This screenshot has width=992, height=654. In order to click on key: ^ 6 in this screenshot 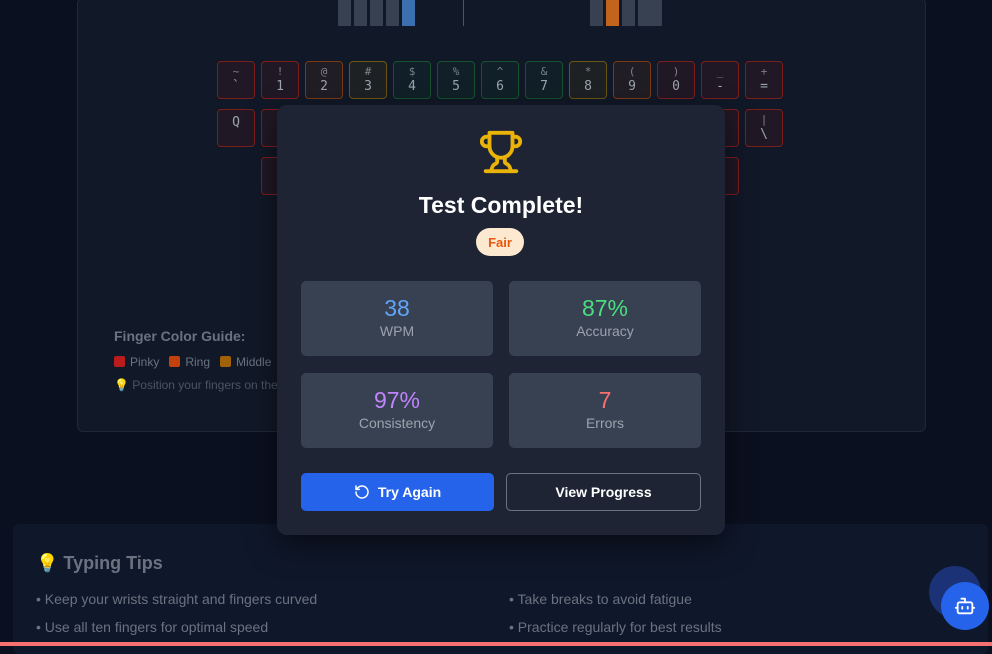, I will do `click(500, 80)`.